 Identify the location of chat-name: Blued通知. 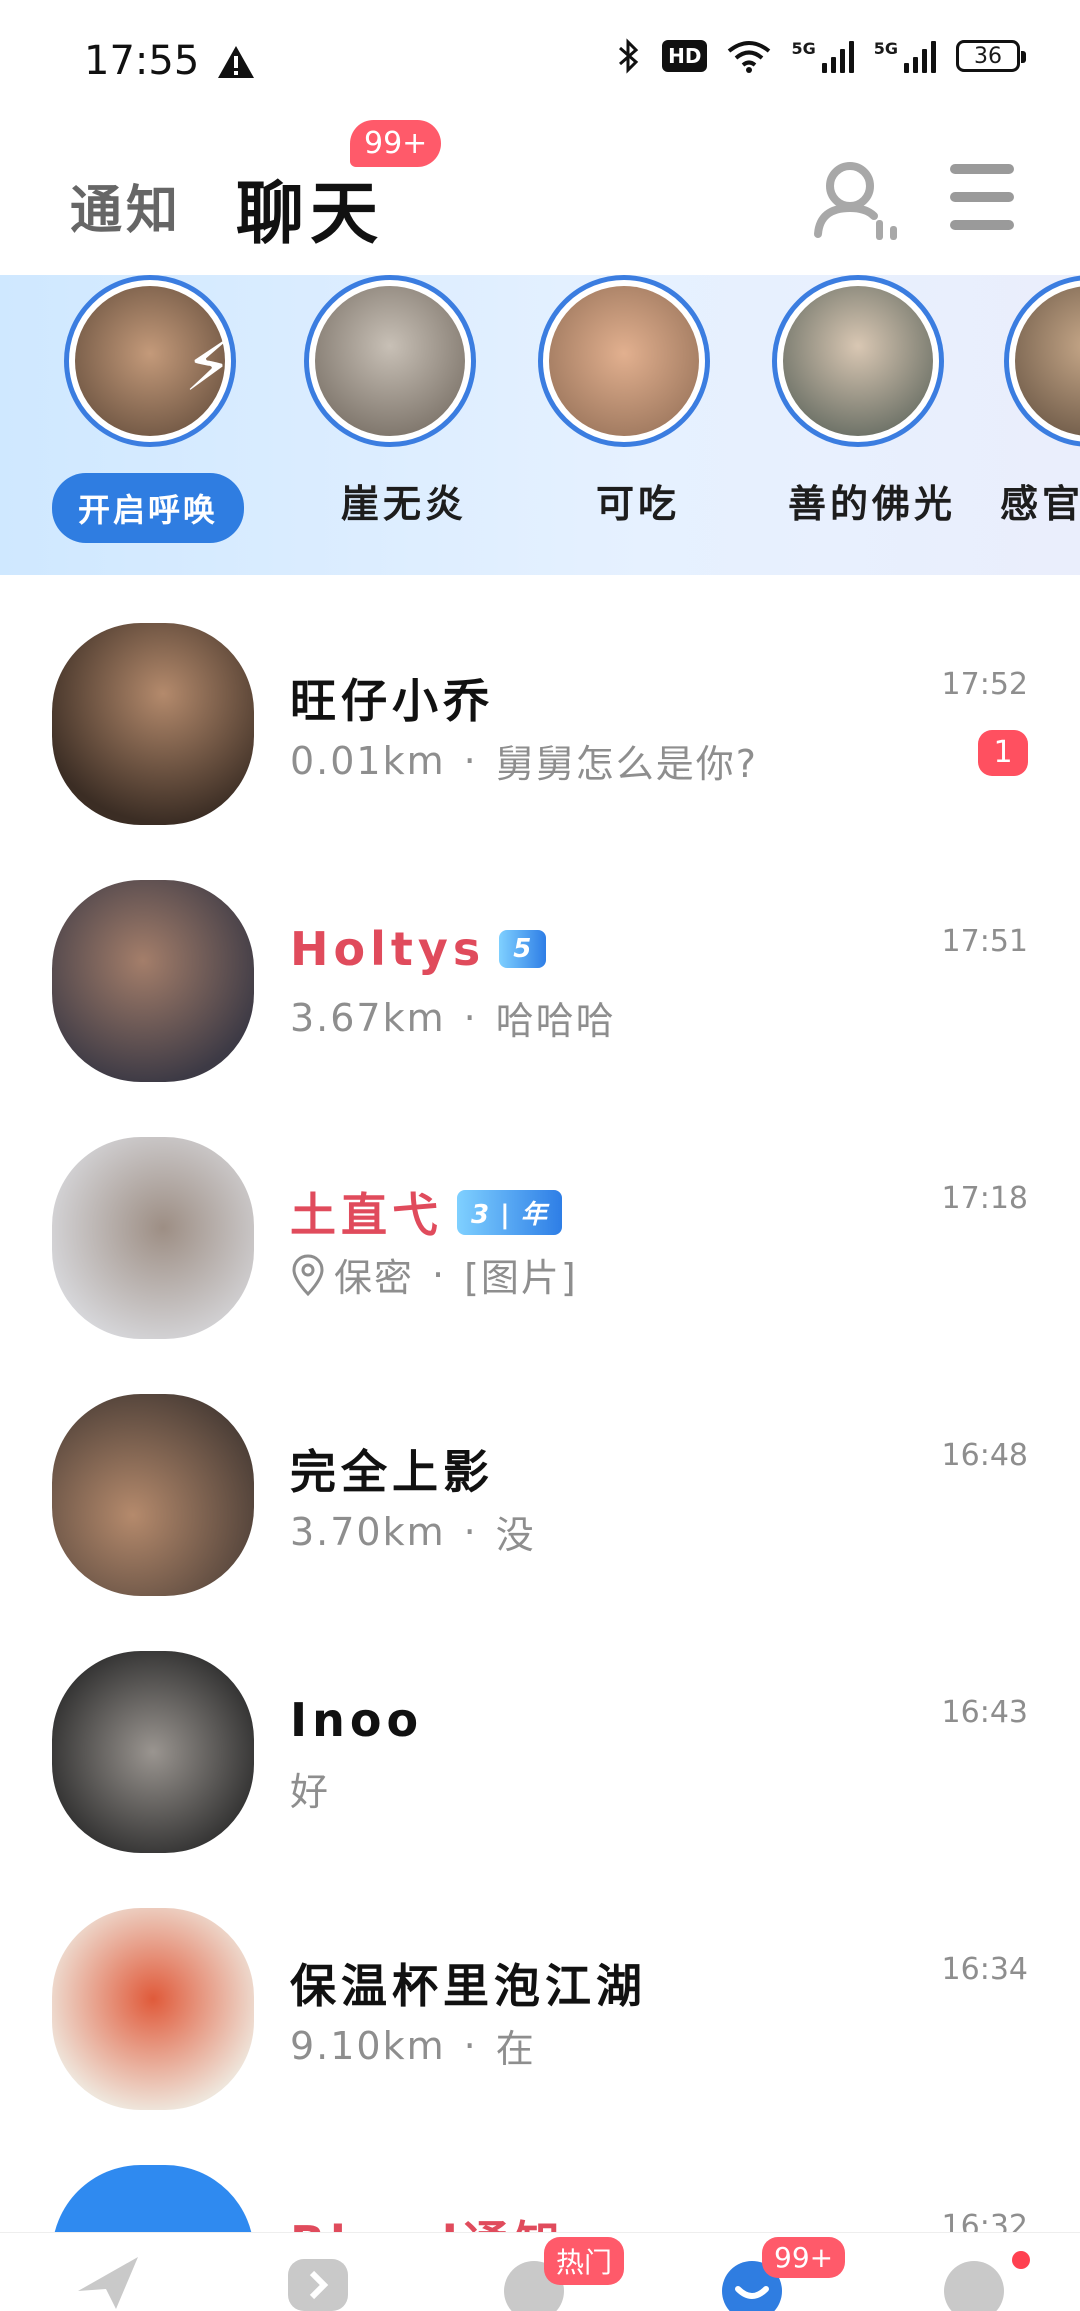
(427, 2219).